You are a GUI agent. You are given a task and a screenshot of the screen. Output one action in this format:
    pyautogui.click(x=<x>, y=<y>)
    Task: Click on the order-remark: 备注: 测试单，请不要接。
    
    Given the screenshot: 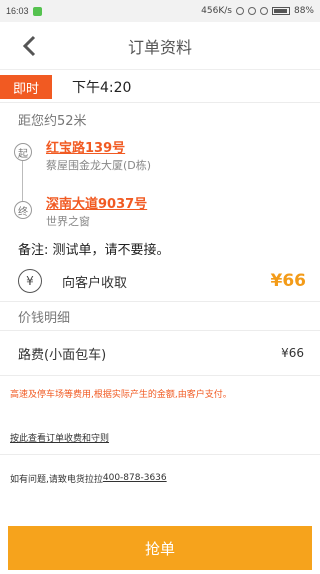 What is the action you would take?
    pyautogui.click(x=94, y=250)
    